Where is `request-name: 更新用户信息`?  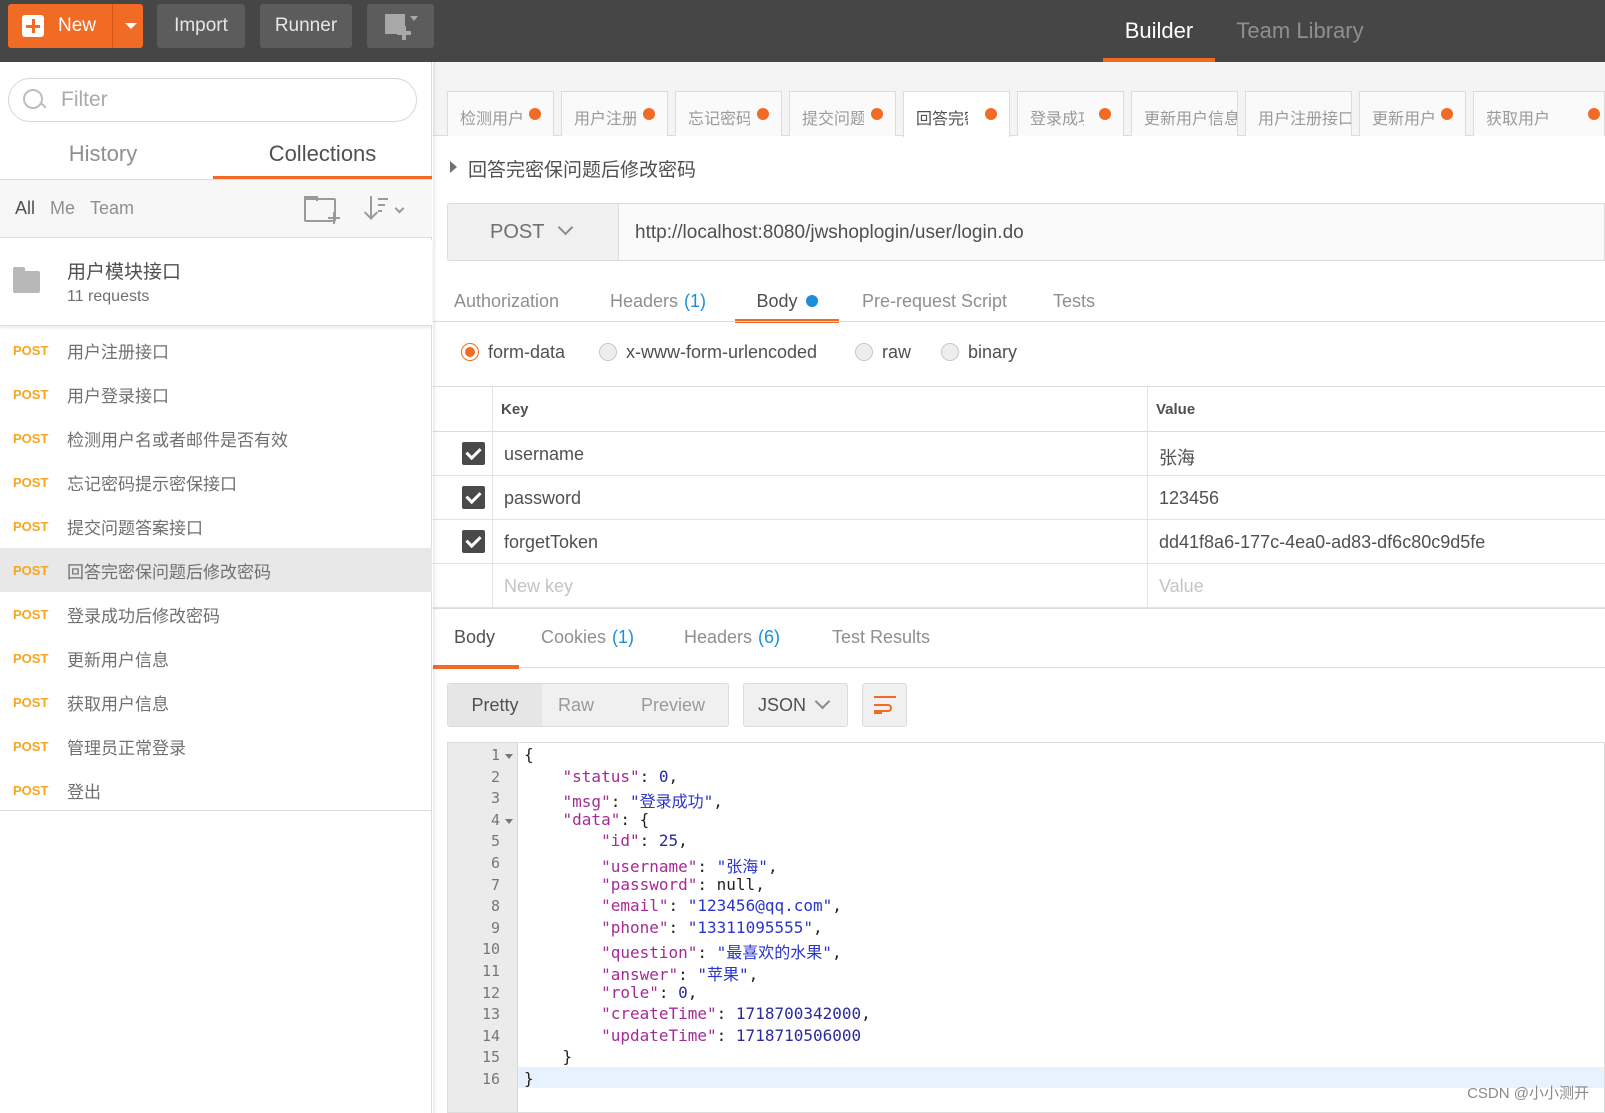
request-name: 更新用户信息 is located at coordinates (118, 660).